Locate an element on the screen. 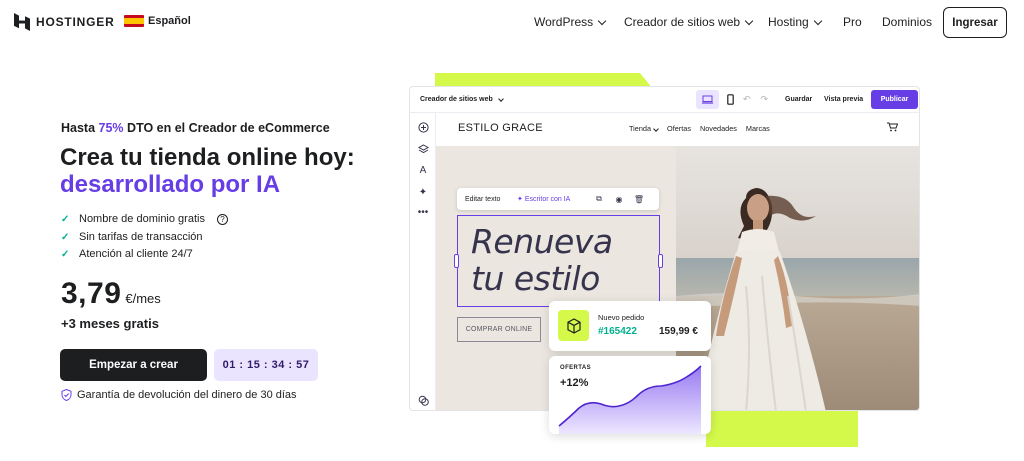 This screenshot has width=1024, height=461. typography-icon: A is located at coordinates (423, 170).